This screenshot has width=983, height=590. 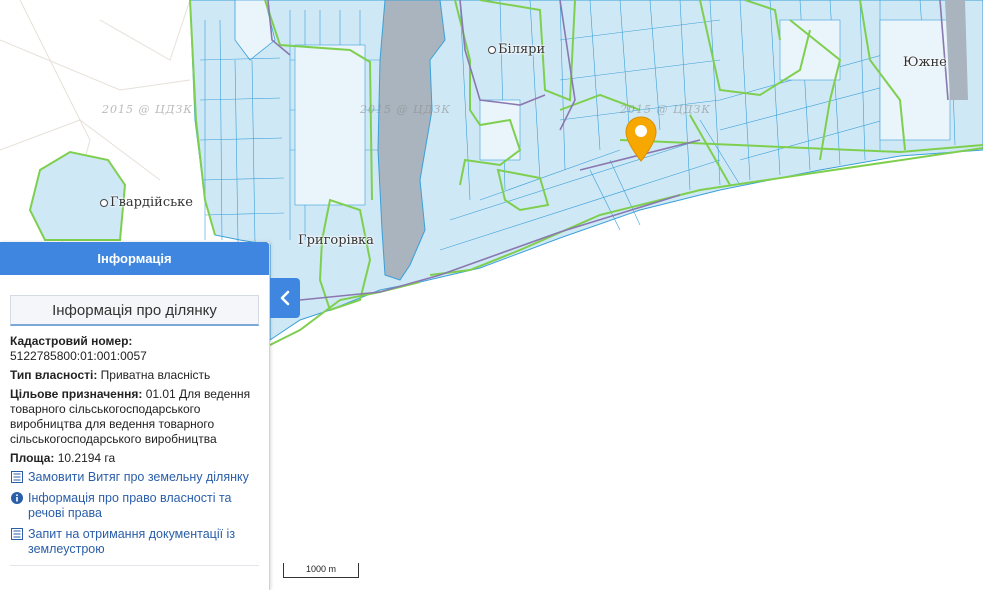 What do you see at coordinates (54, 375) in the screenshot?
I see `ownership-label: Тип власності:` at bounding box center [54, 375].